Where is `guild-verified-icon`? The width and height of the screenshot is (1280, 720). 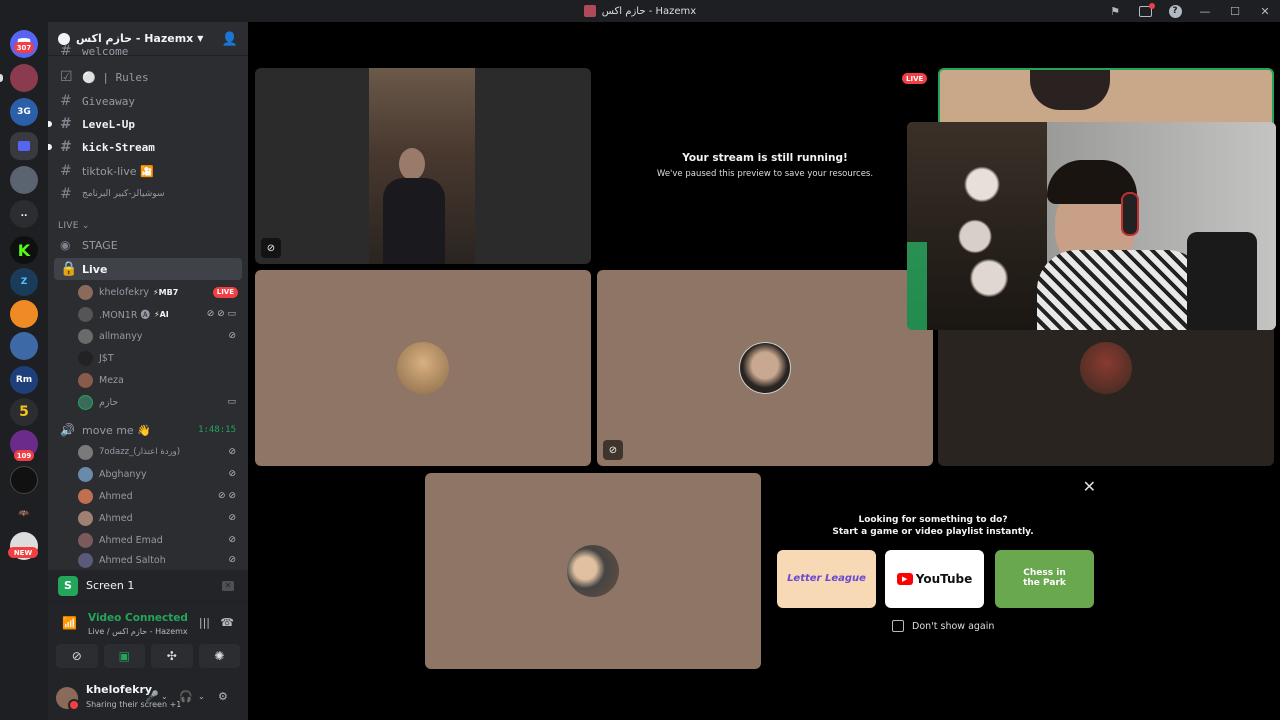
guild-verified-icon is located at coordinates (64, 38).